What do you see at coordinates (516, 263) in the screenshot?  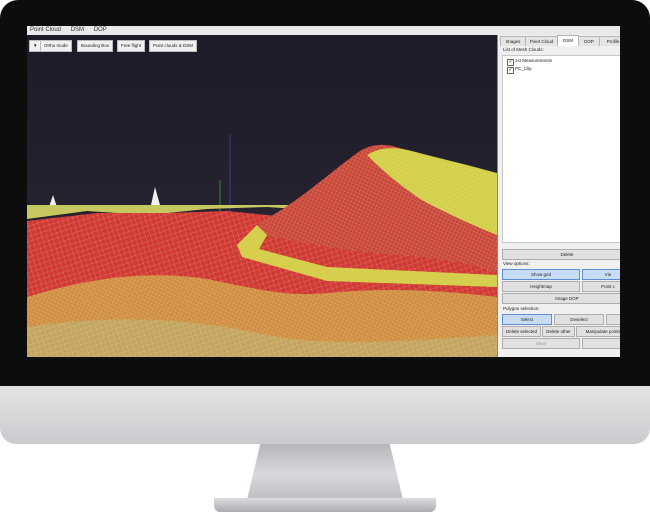 I see `view-options-label: View options:` at bounding box center [516, 263].